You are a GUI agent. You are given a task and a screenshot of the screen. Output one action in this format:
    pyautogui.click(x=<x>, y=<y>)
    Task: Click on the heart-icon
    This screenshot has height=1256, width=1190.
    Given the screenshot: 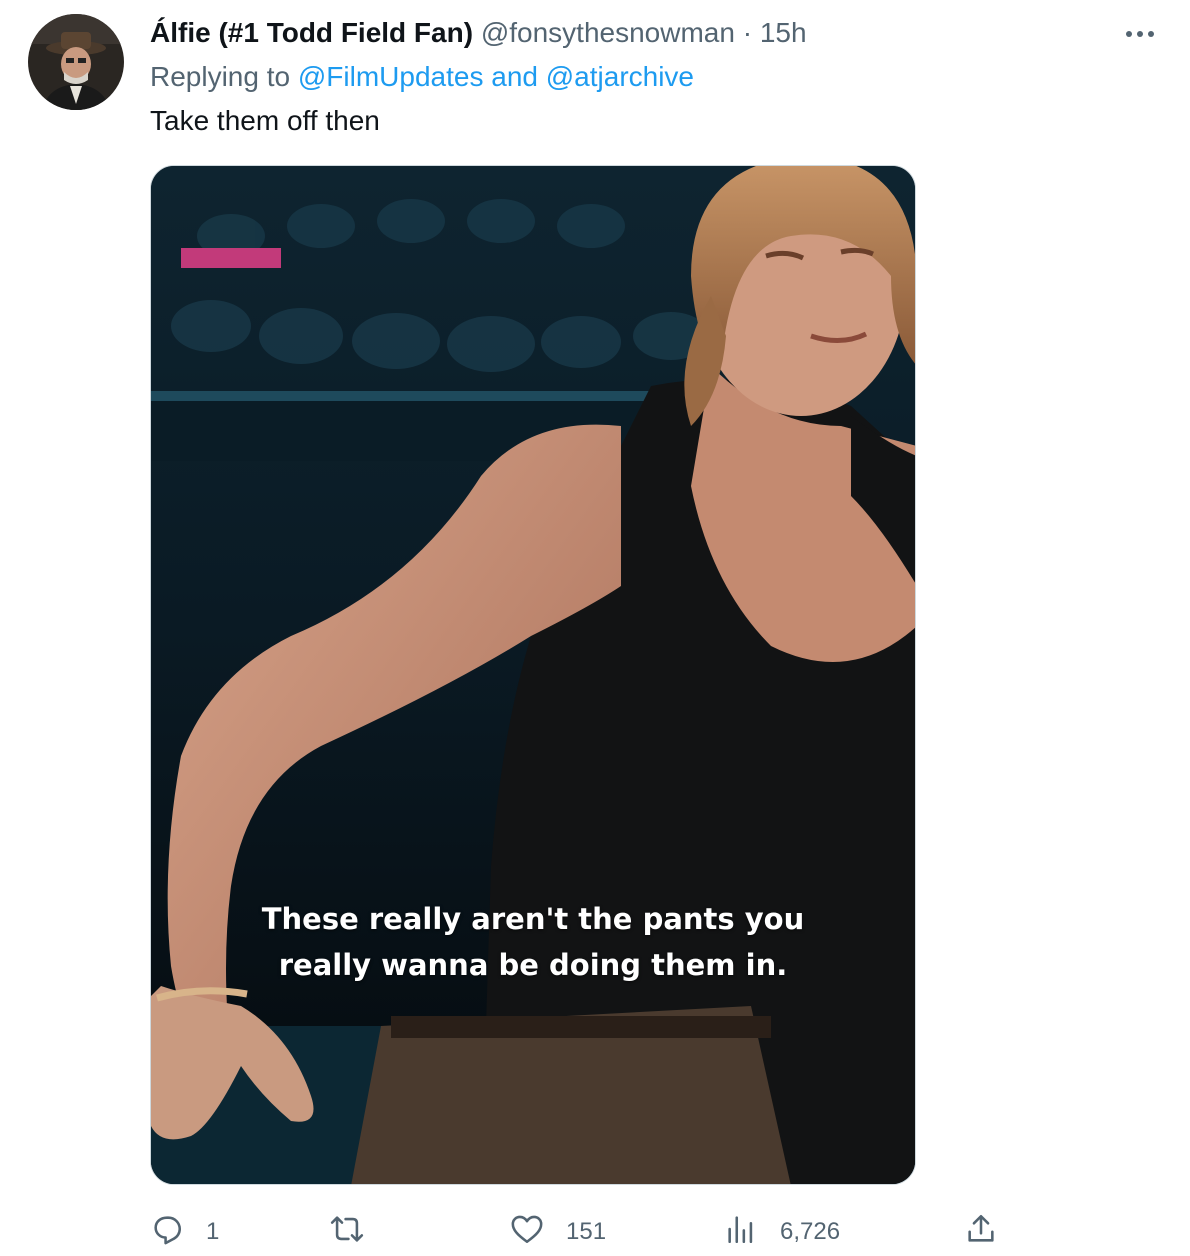 What is the action you would take?
    pyautogui.click(x=527, y=1232)
    